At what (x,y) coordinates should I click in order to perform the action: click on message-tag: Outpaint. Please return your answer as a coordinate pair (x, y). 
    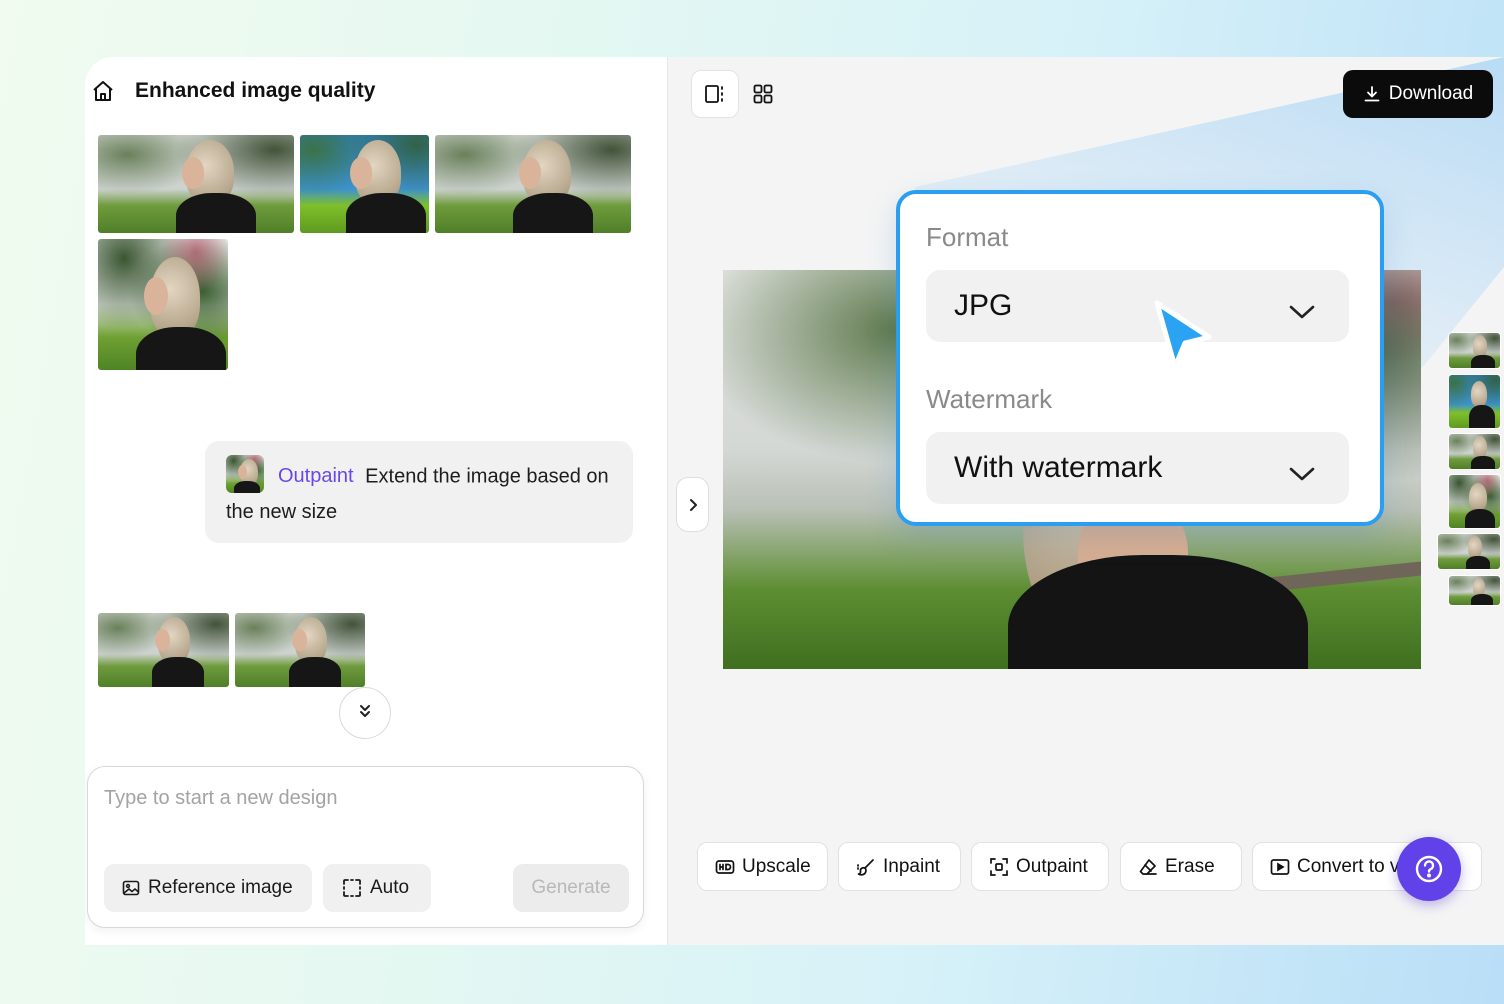
    Looking at the image, I should click on (316, 476).